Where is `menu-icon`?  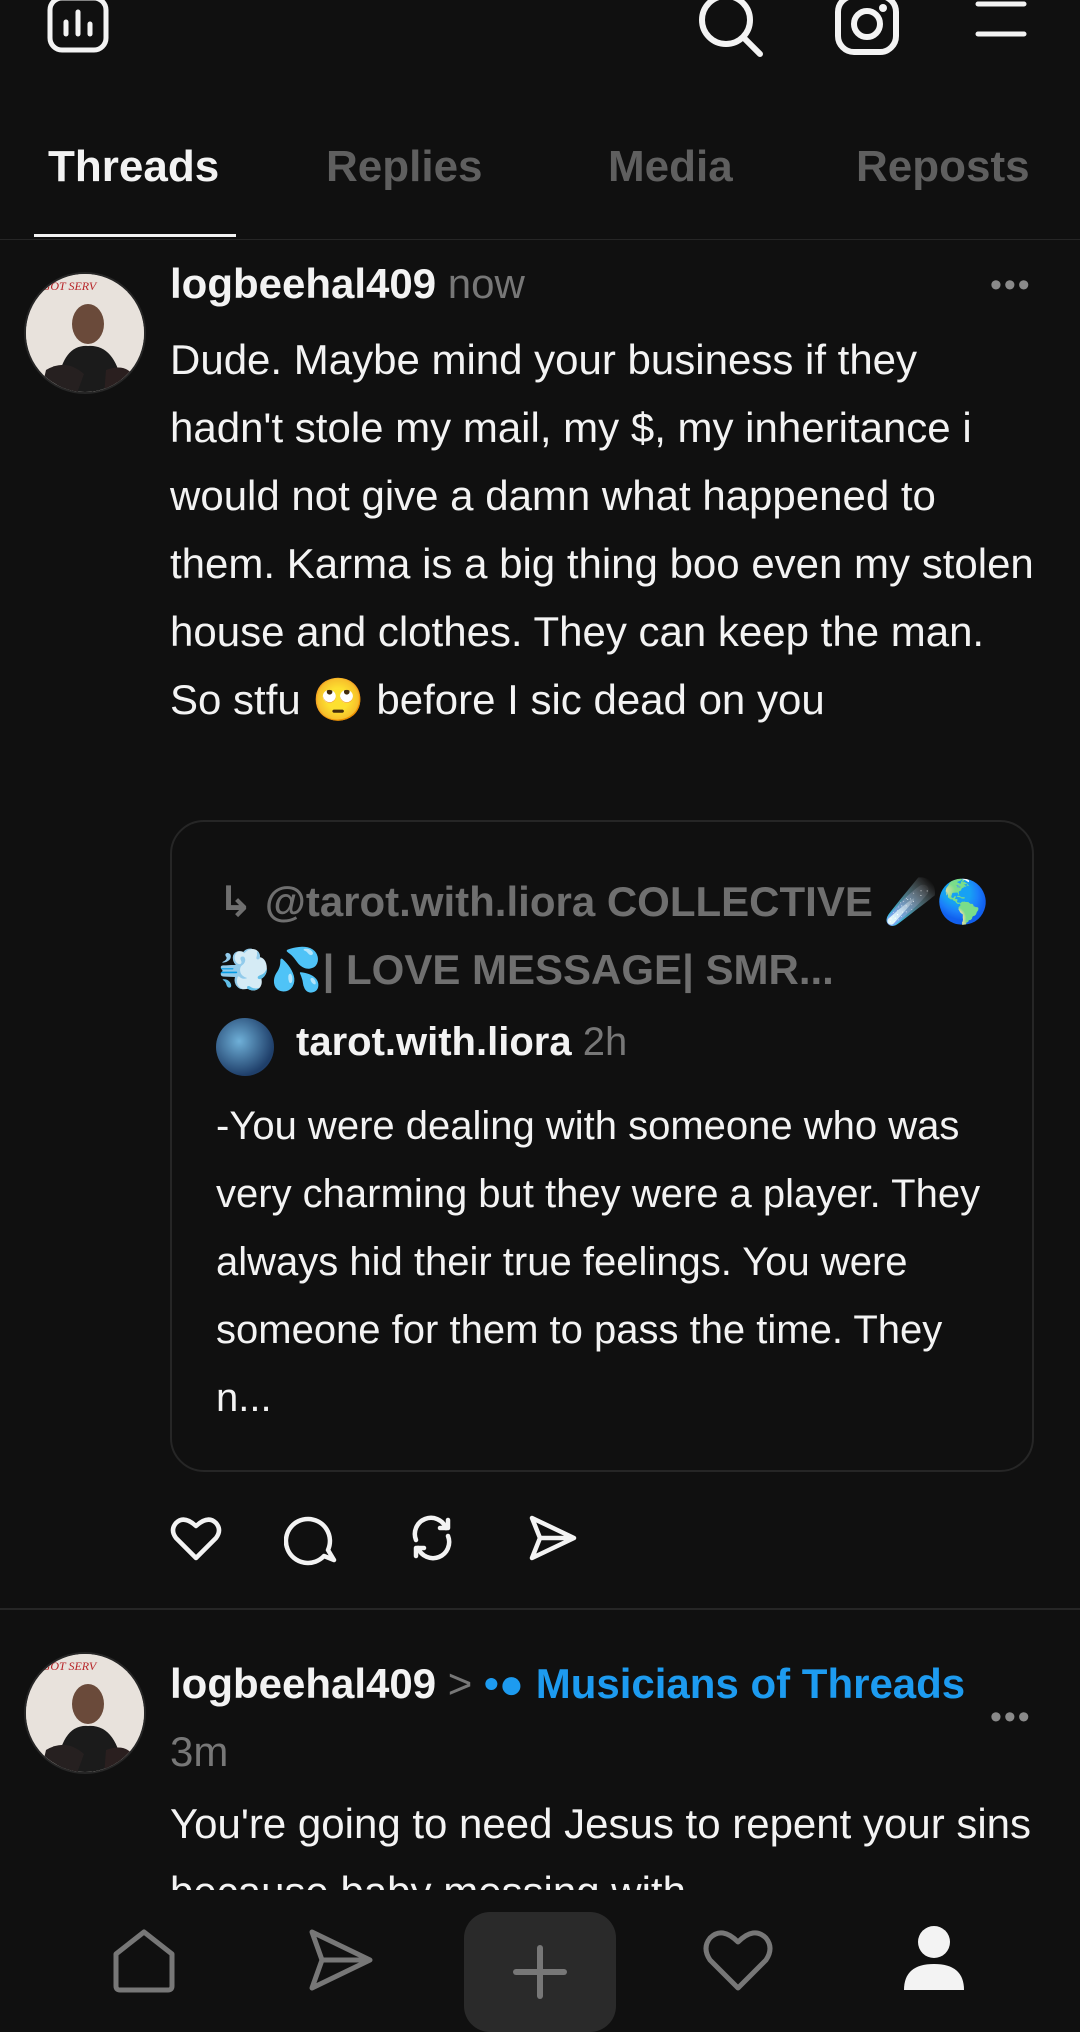
menu-icon is located at coordinates (1001, 23).